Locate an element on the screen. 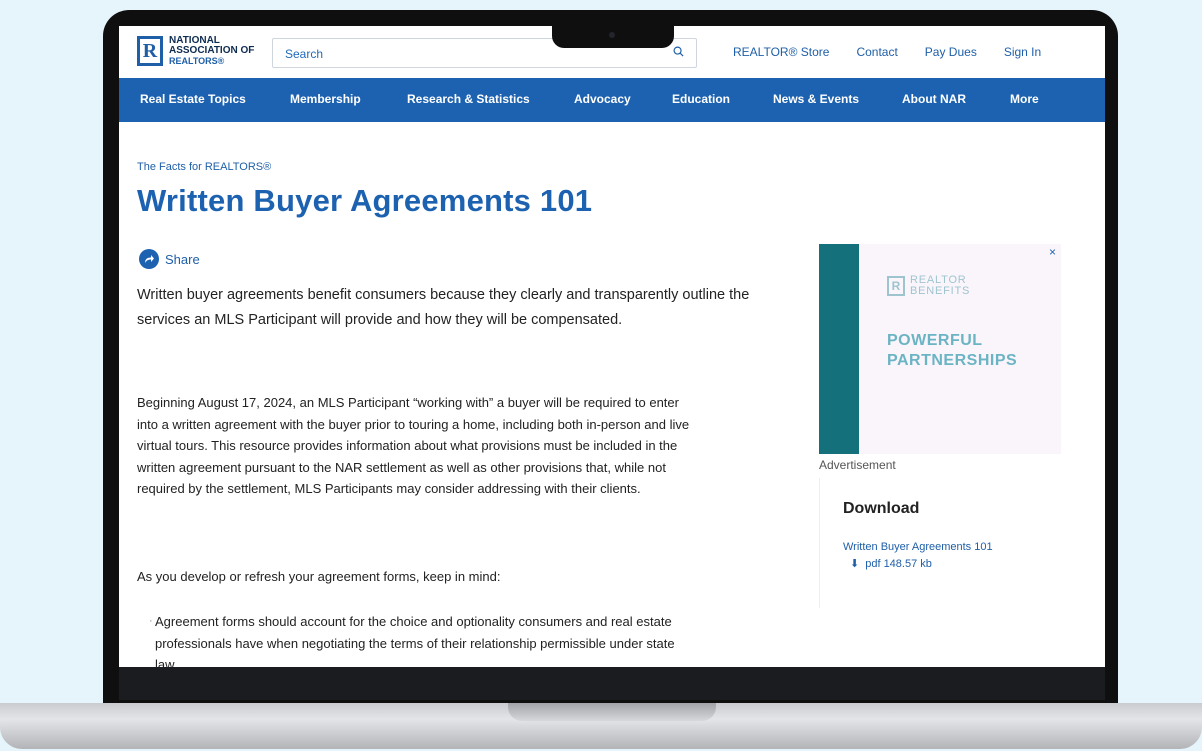  contact-link: Contact is located at coordinates (876, 52).